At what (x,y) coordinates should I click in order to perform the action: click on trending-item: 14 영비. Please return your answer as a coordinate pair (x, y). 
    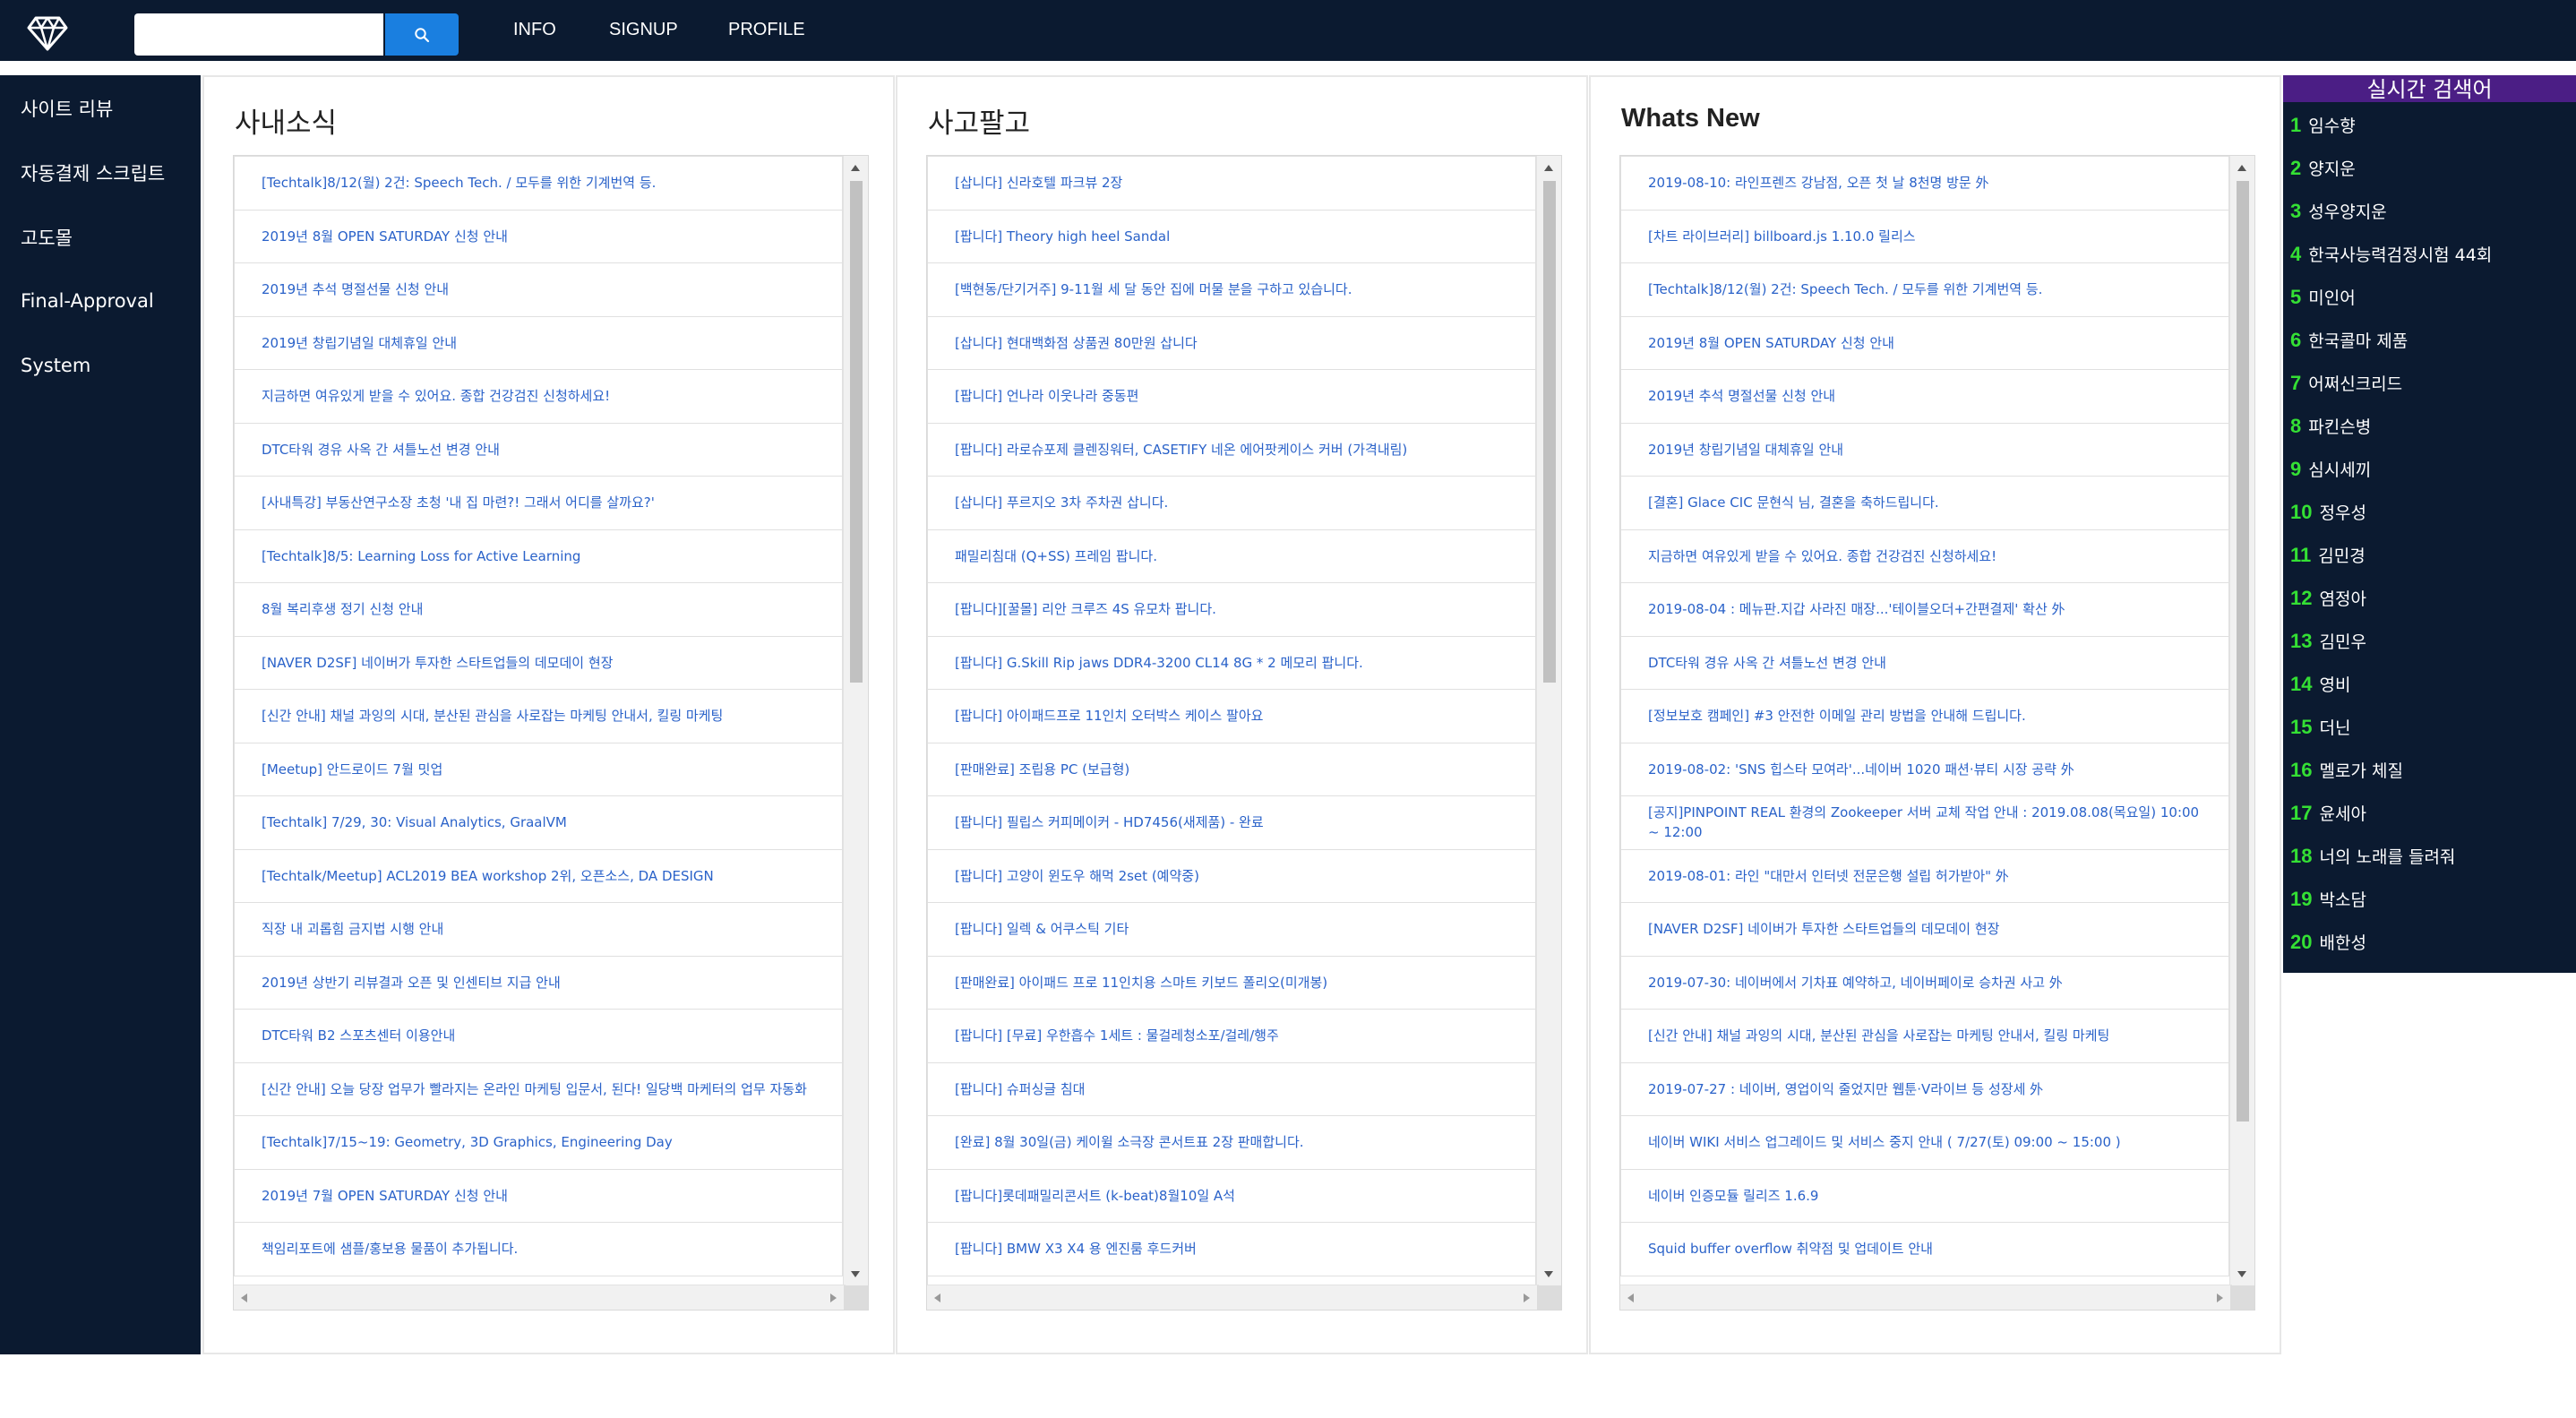
    Looking at the image, I should click on (2320, 684).